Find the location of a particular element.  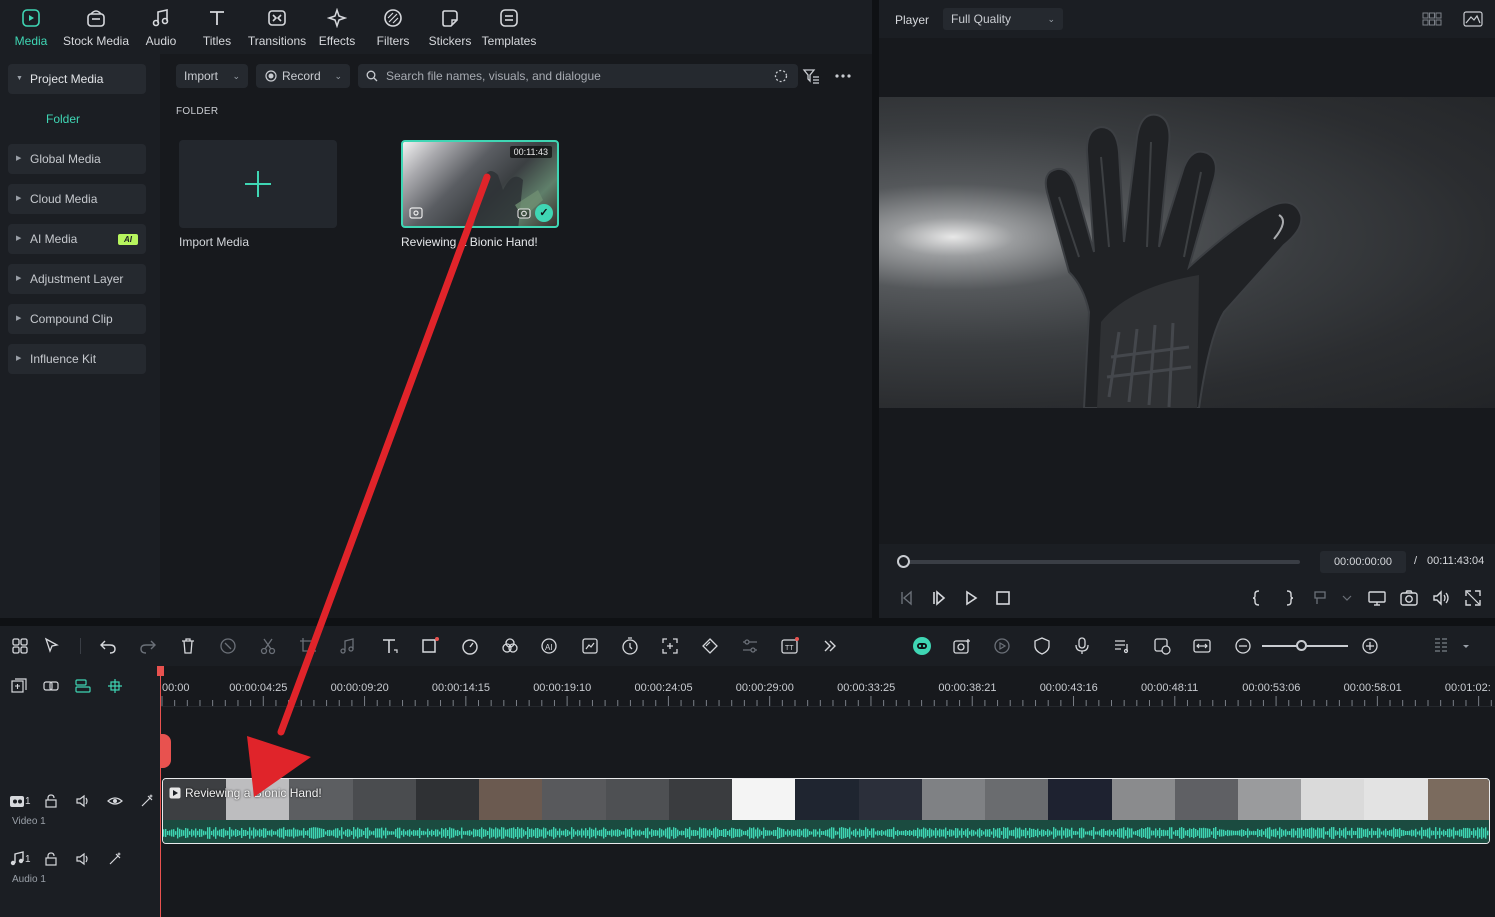

timer-icon is located at coordinates (630, 646).